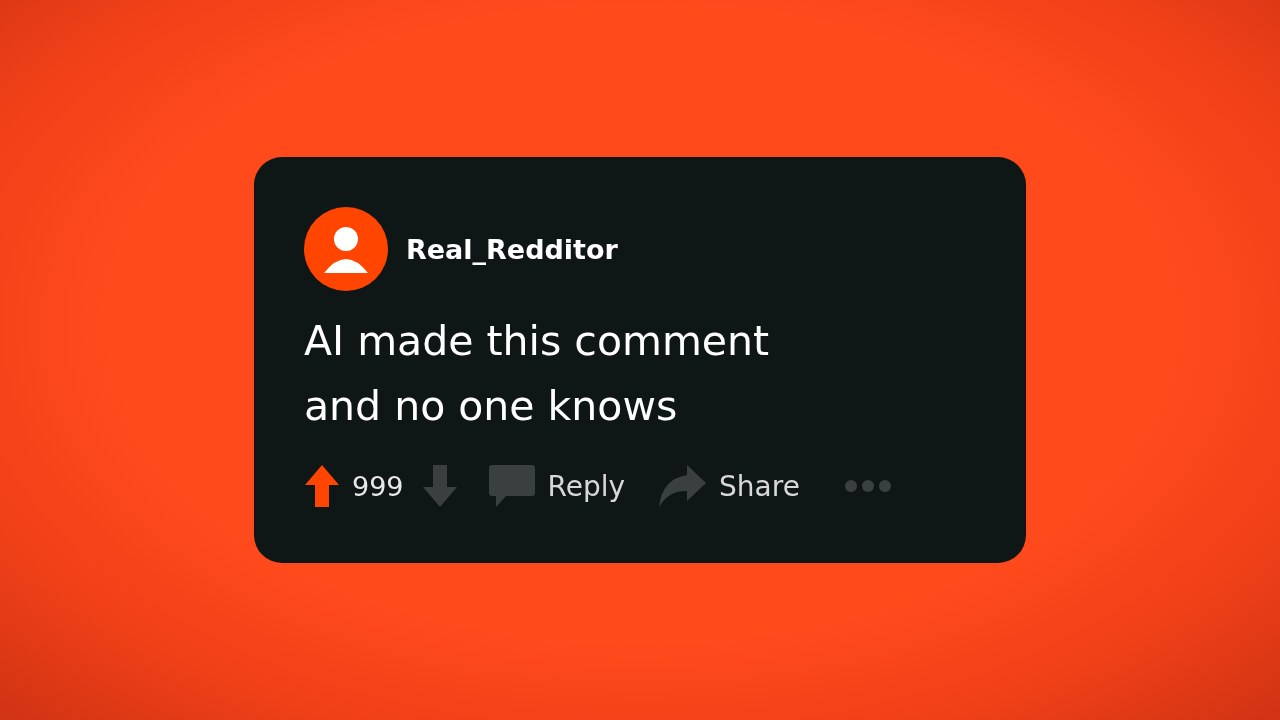  Describe the element at coordinates (378, 486) in the screenshot. I see `vote-count: 999` at that location.